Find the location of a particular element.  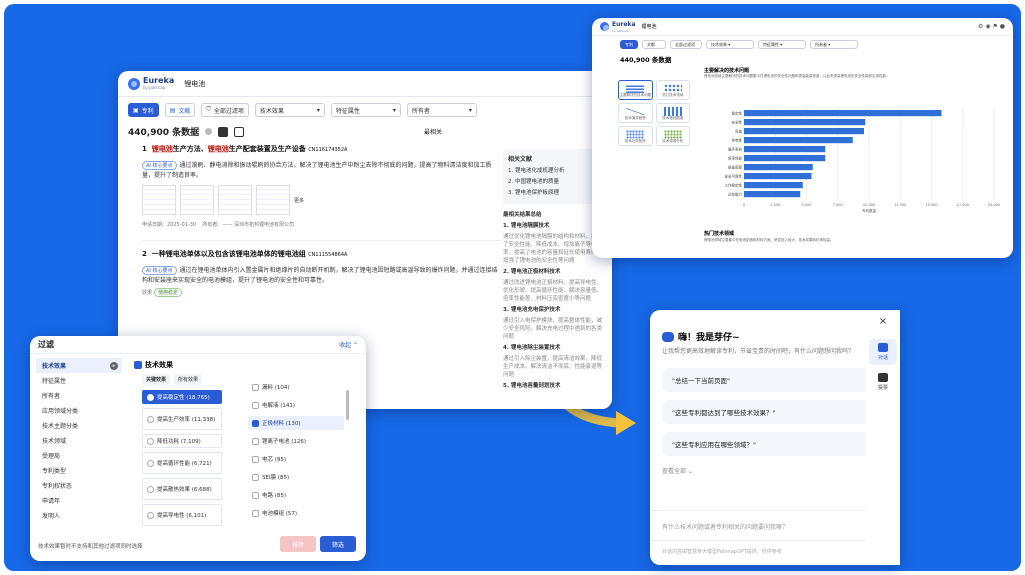

y-tick-label: 工作稳定性 is located at coordinates (734, 185).